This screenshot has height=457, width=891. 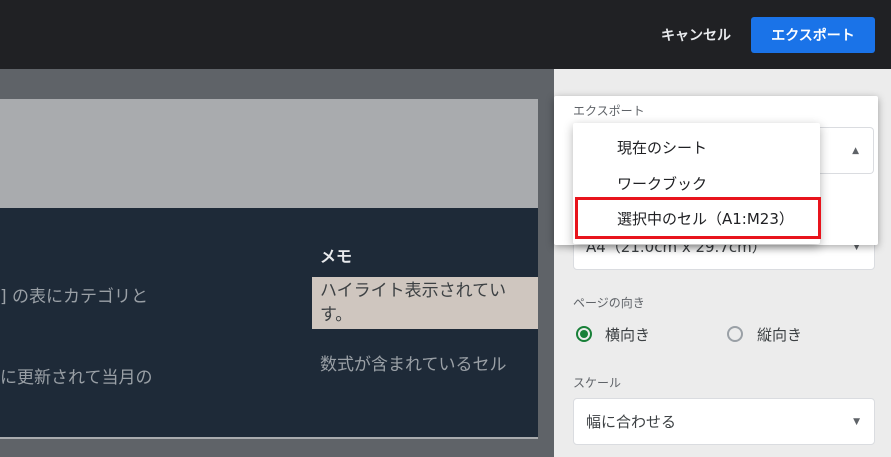 What do you see at coordinates (698, 218) in the screenshot?
I see `menu-item-selected-cells: 選択中のセル（A1:M23）` at bounding box center [698, 218].